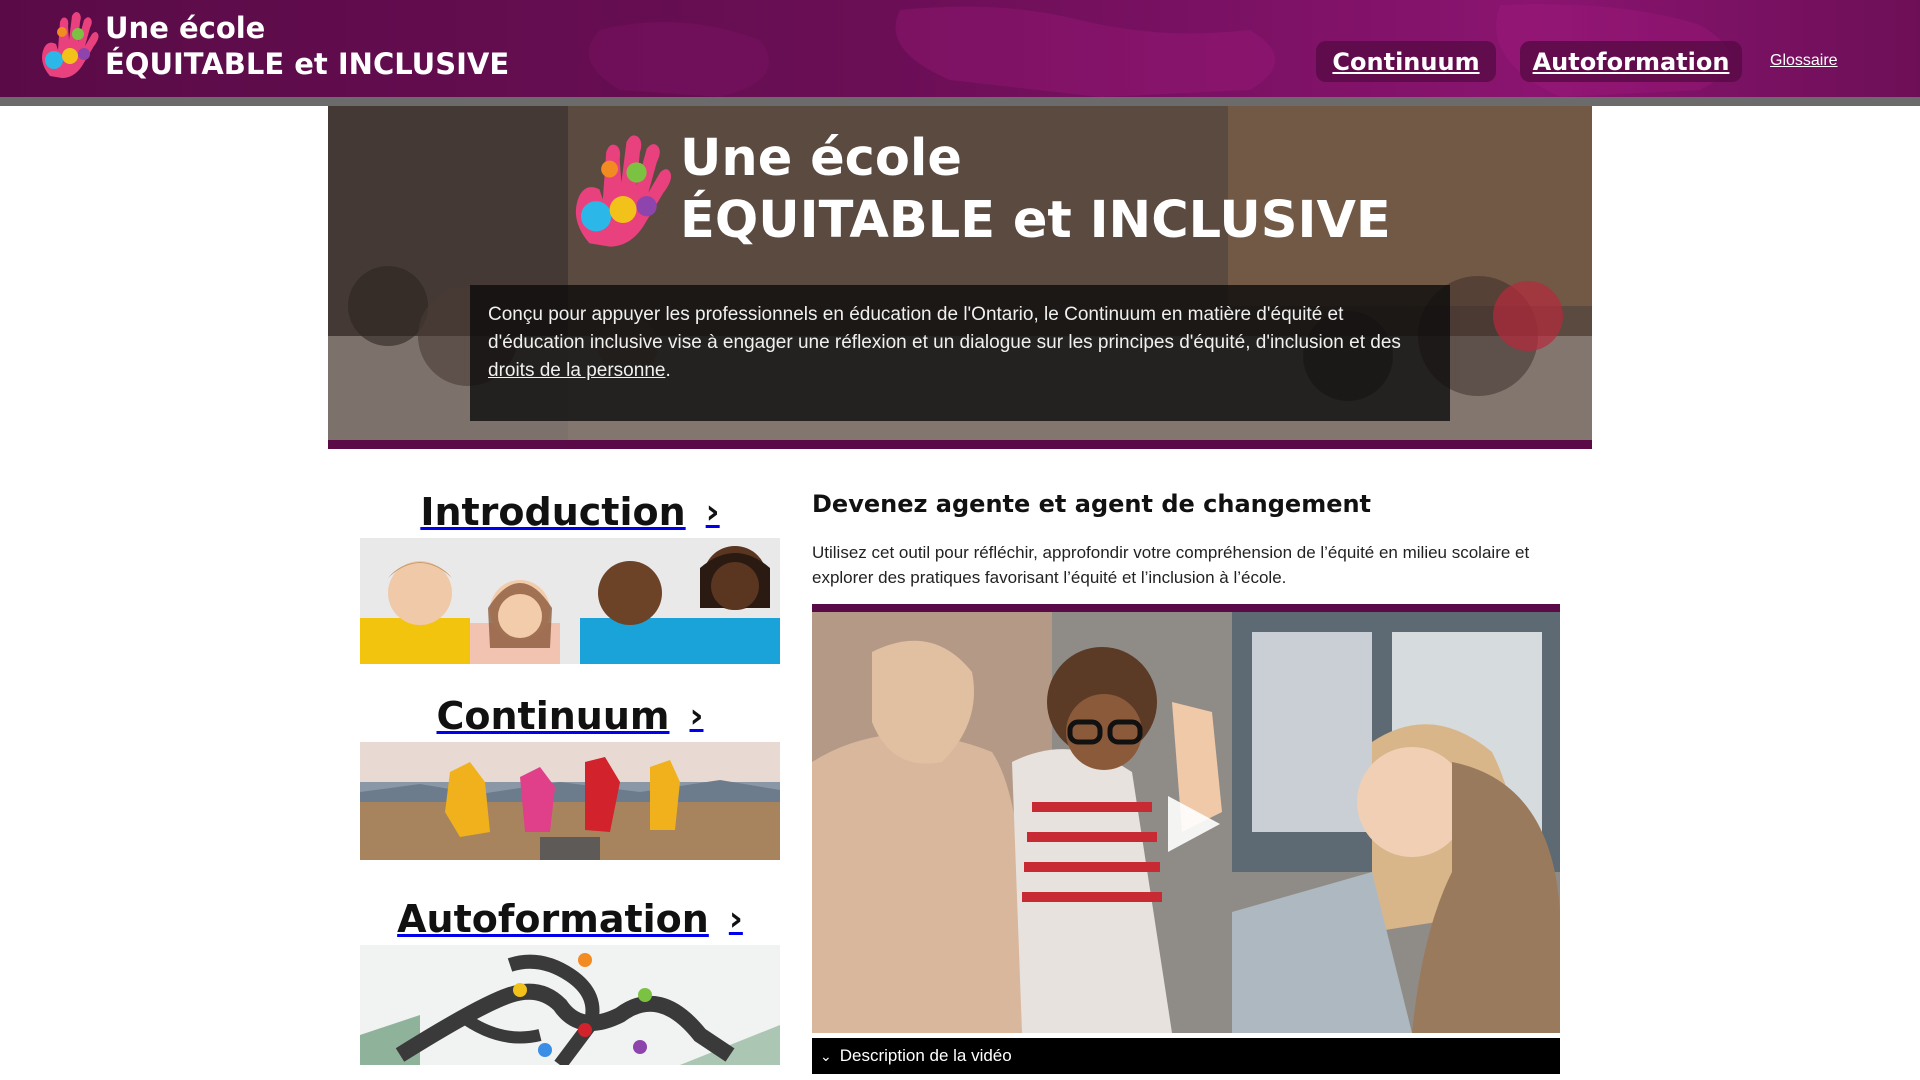  What do you see at coordinates (570, 801) in the screenshot?
I see `people-jumping-landscape-photo` at bounding box center [570, 801].